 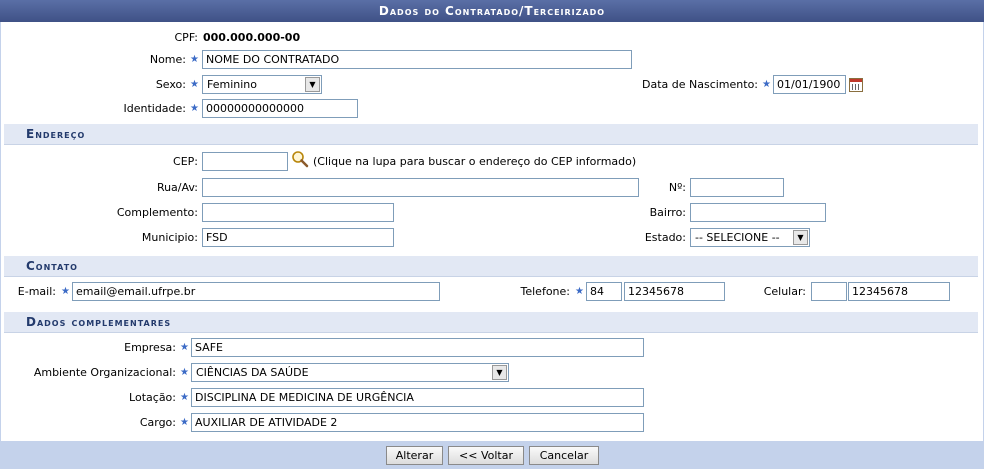 I want to click on magnifier-icon, so click(x=300, y=159).